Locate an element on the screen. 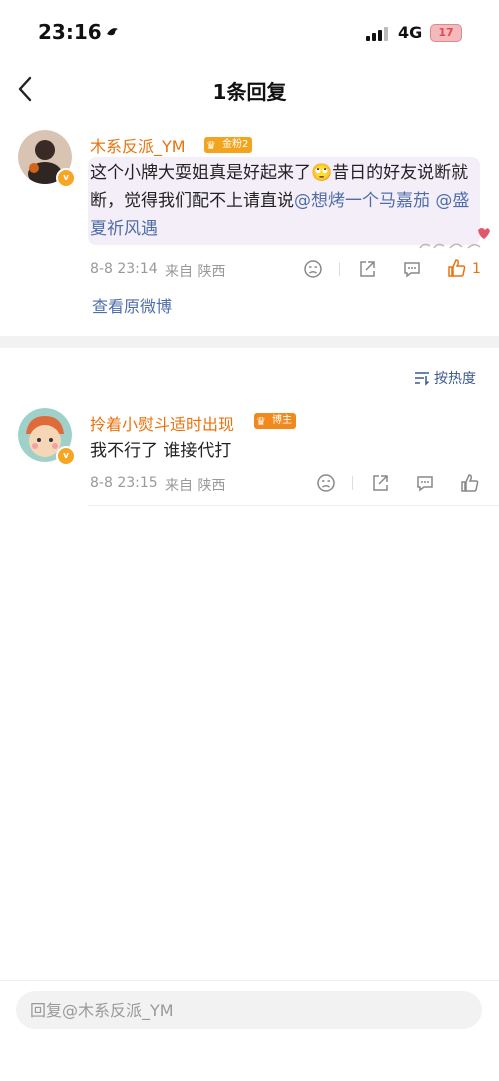 This screenshot has width=499, height=1081. battery-level: 17 is located at coordinates (446, 32).